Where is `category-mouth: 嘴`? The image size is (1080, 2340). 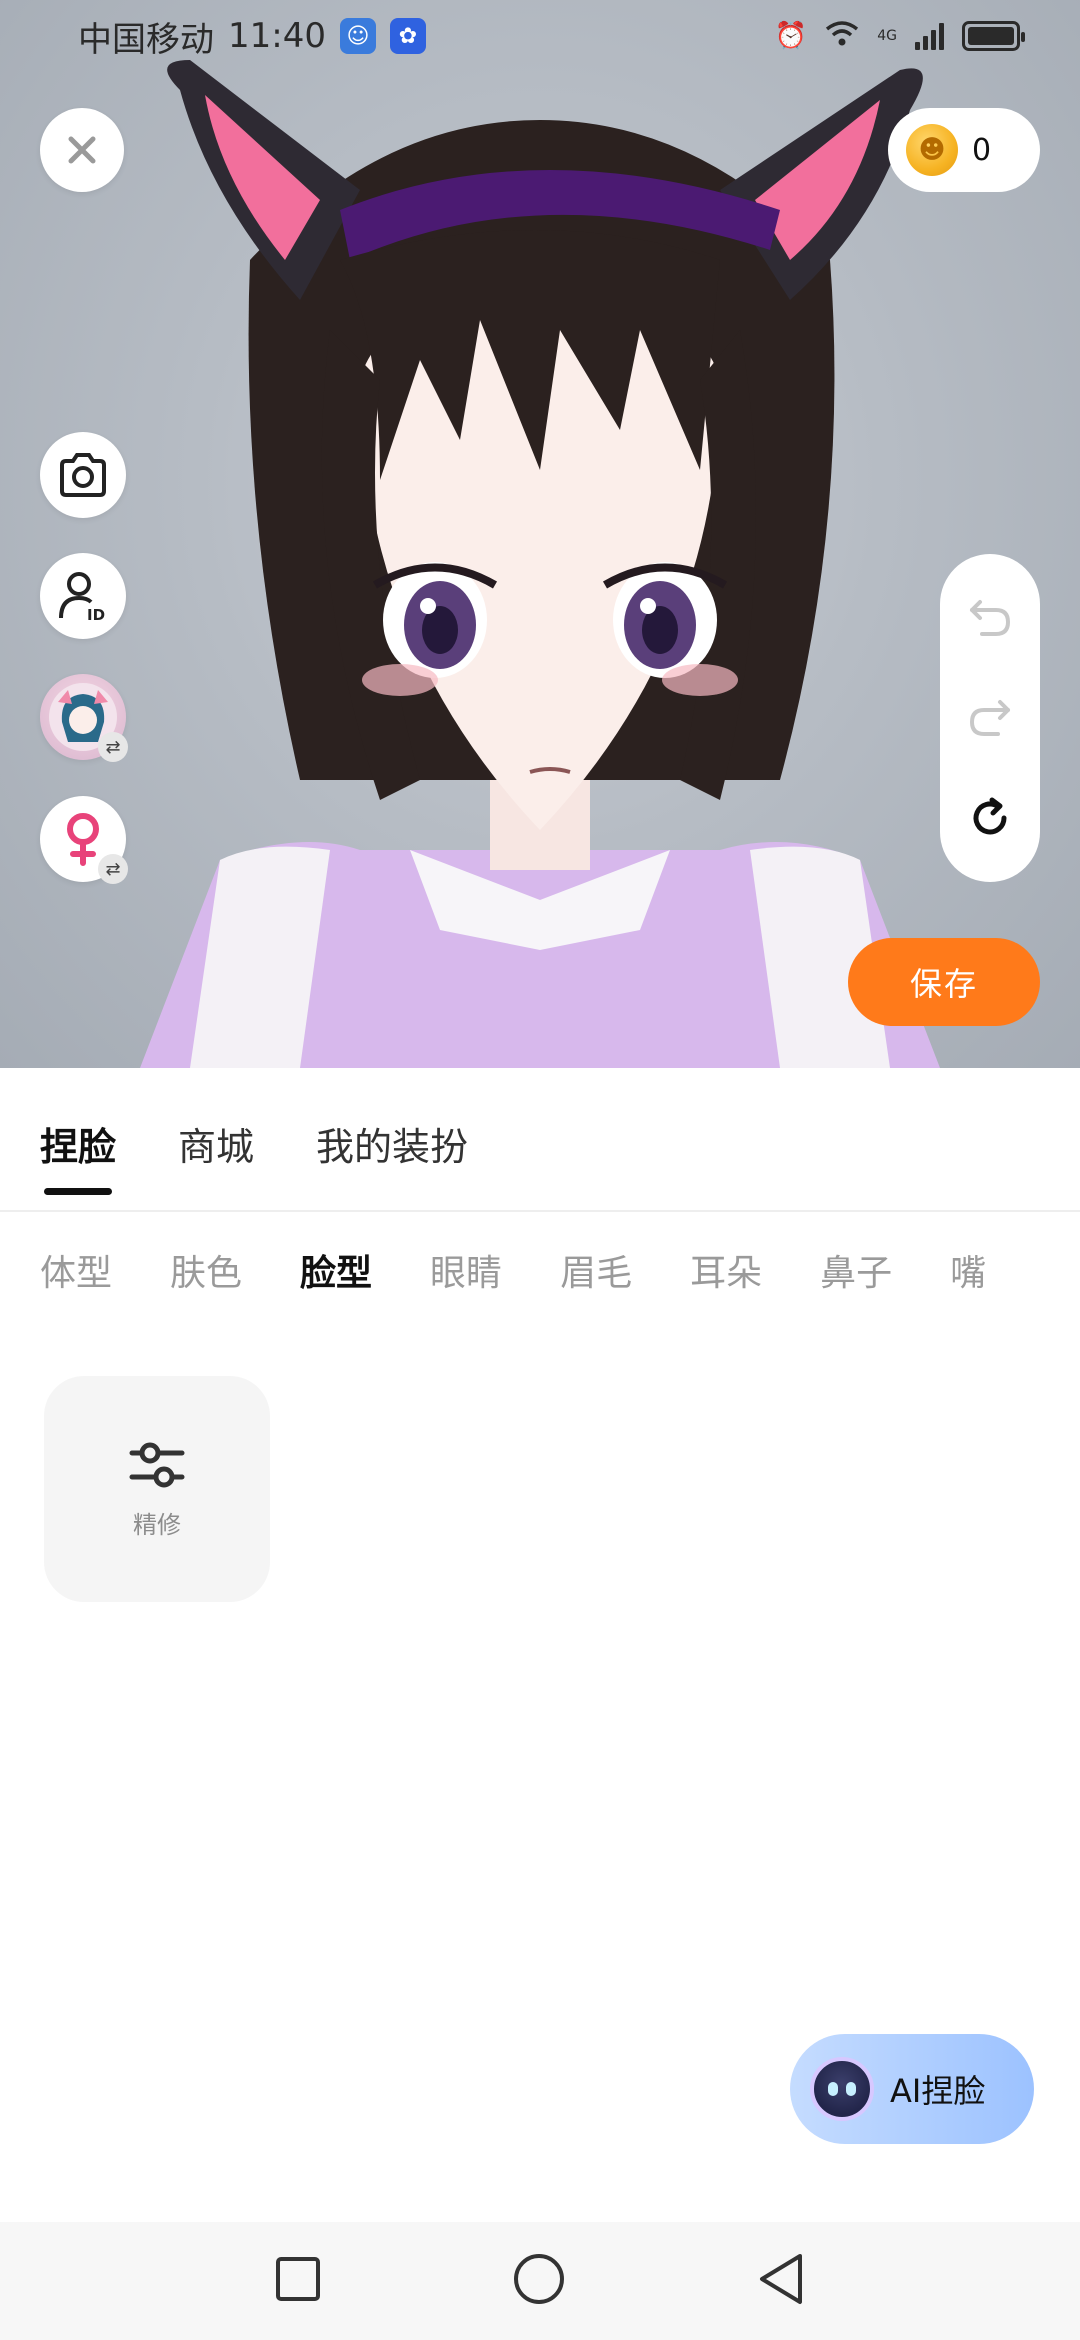 category-mouth: 嘴 is located at coordinates (968, 1270).